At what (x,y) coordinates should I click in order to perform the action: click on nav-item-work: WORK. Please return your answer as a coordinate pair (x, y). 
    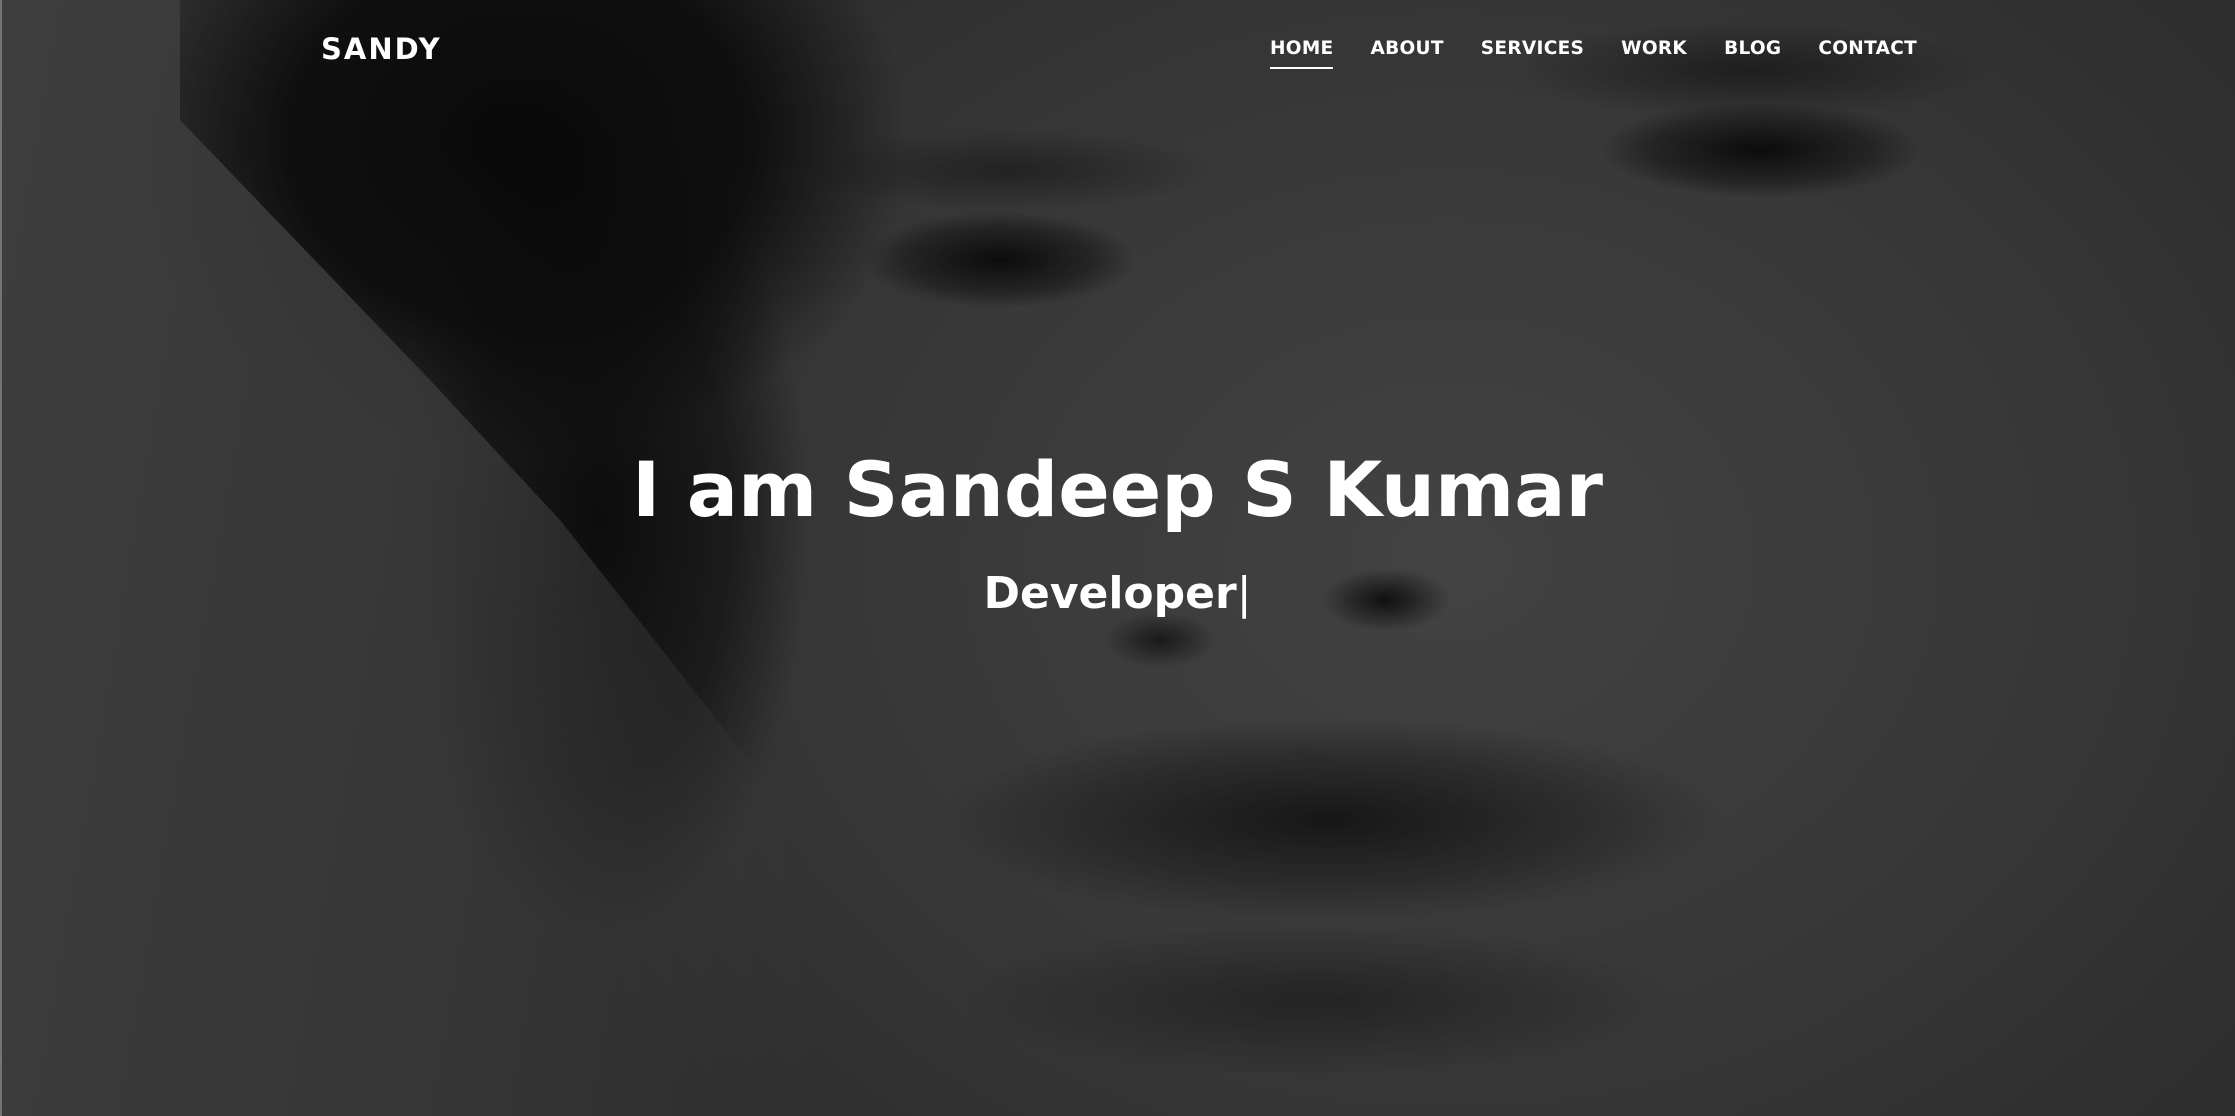
    Looking at the image, I should click on (1654, 53).